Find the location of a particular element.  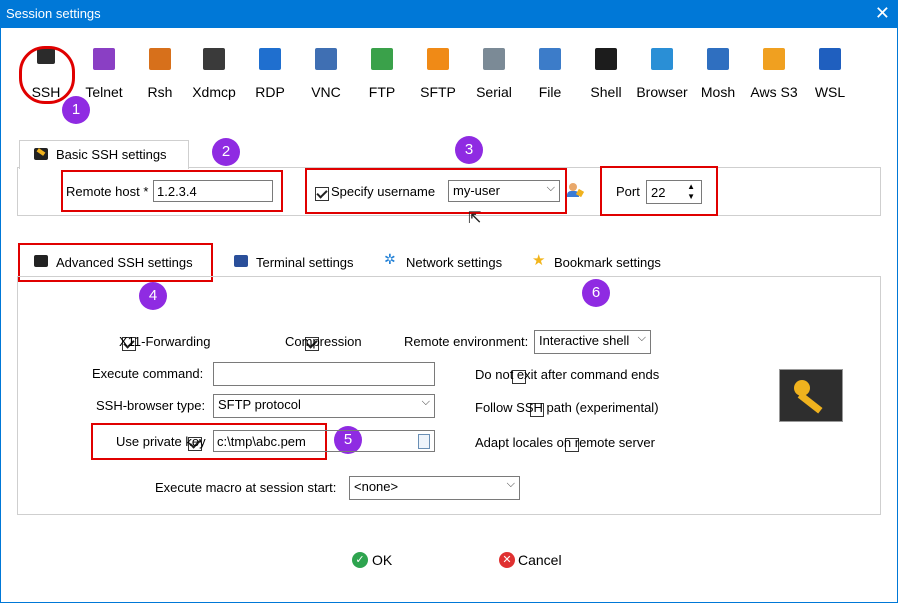

sftp-globe-icon-shape is located at coordinates (438, 59).